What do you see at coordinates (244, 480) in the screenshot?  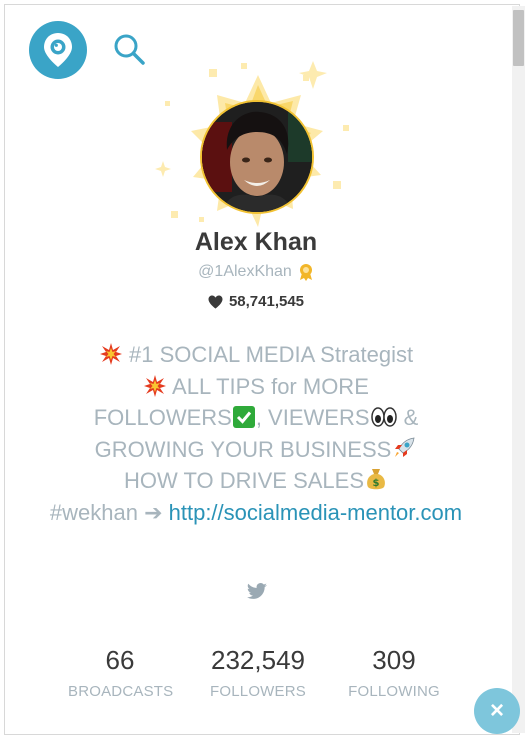 I see `bio-text-5: HOW TO DRIVE SALES` at bounding box center [244, 480].